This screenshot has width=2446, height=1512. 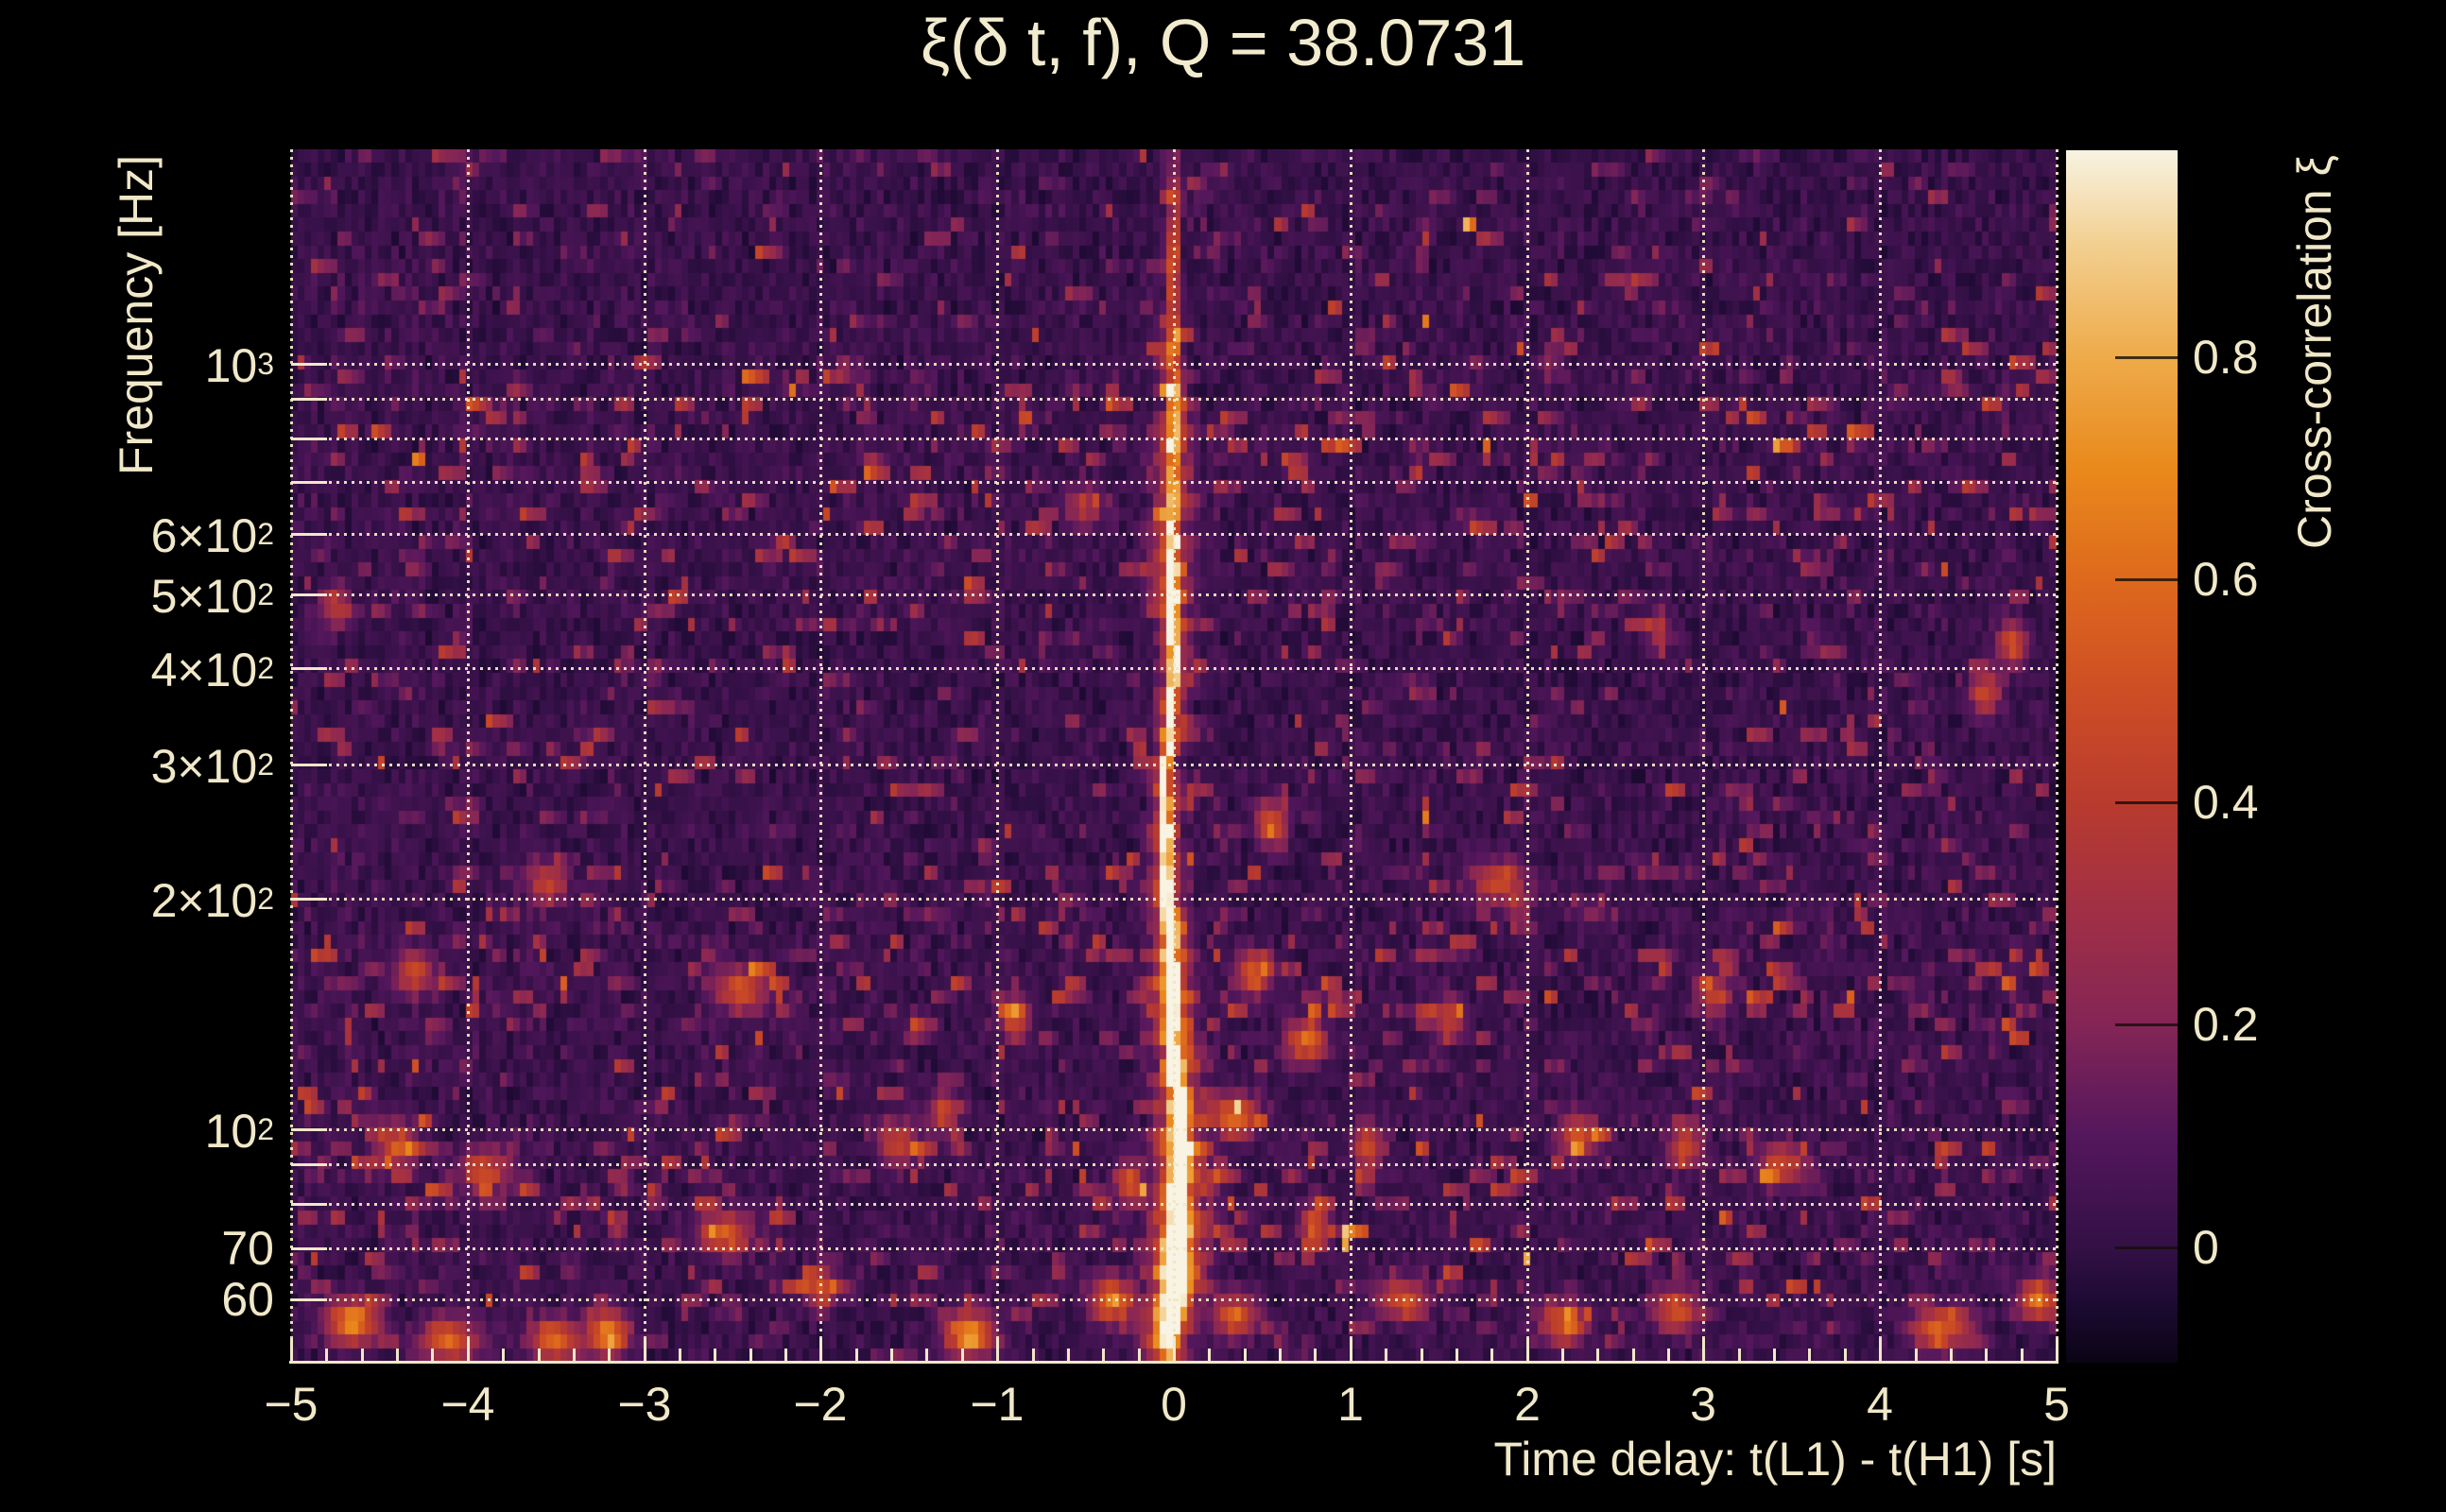 I want to click on y-tick-label: 2×102, so click(x=212, y=900).